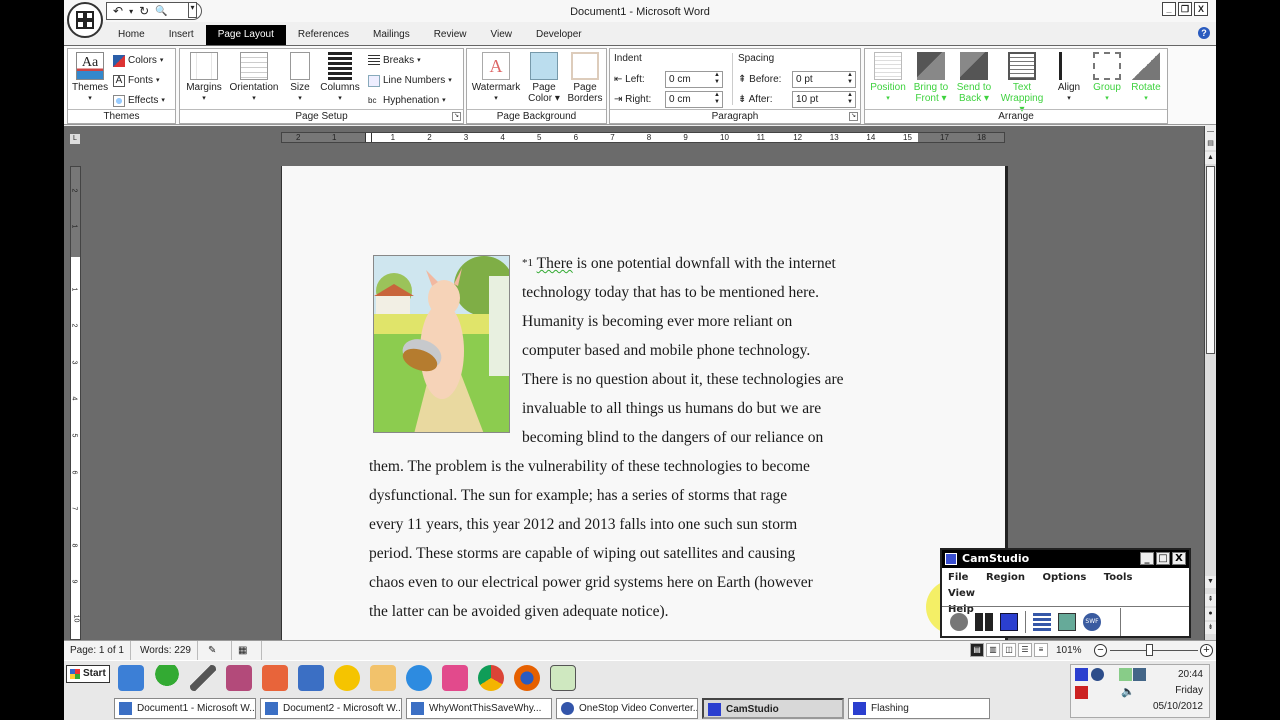  I want to click on rotate-button: Rotate ▾, so click(1146, 78).